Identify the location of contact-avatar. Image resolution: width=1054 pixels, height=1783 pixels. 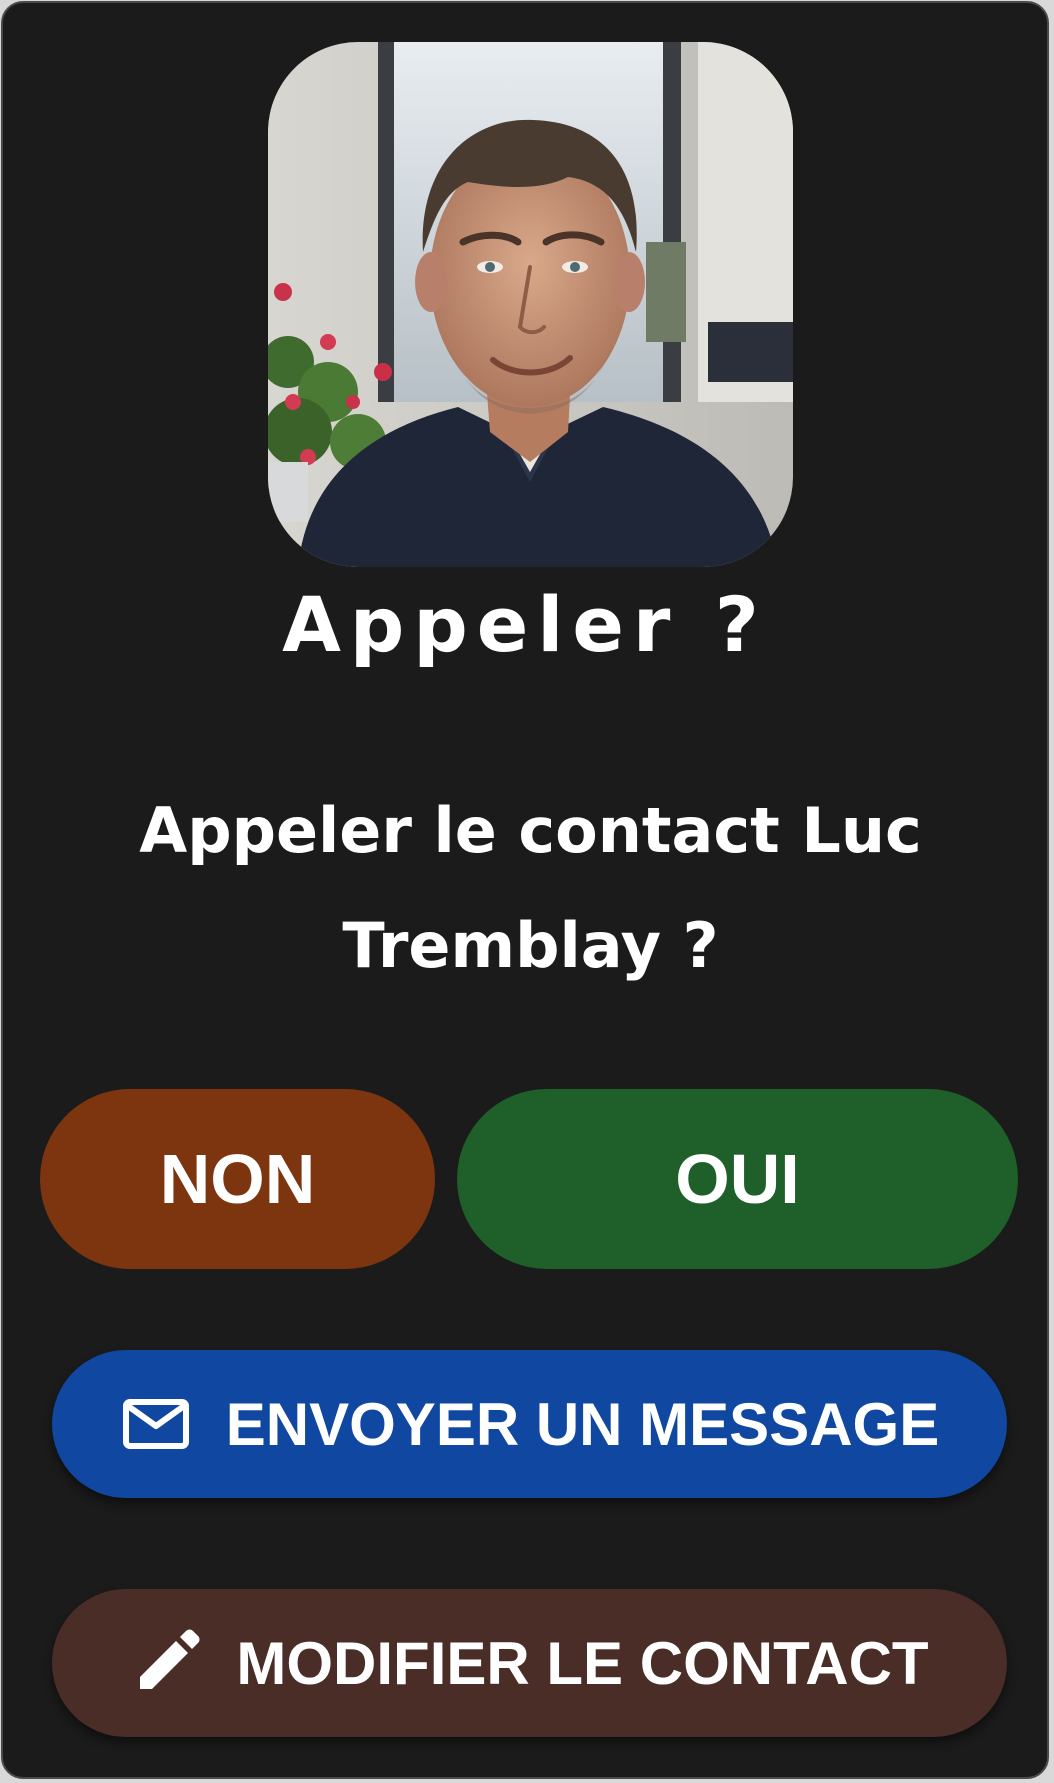
(530, 304).